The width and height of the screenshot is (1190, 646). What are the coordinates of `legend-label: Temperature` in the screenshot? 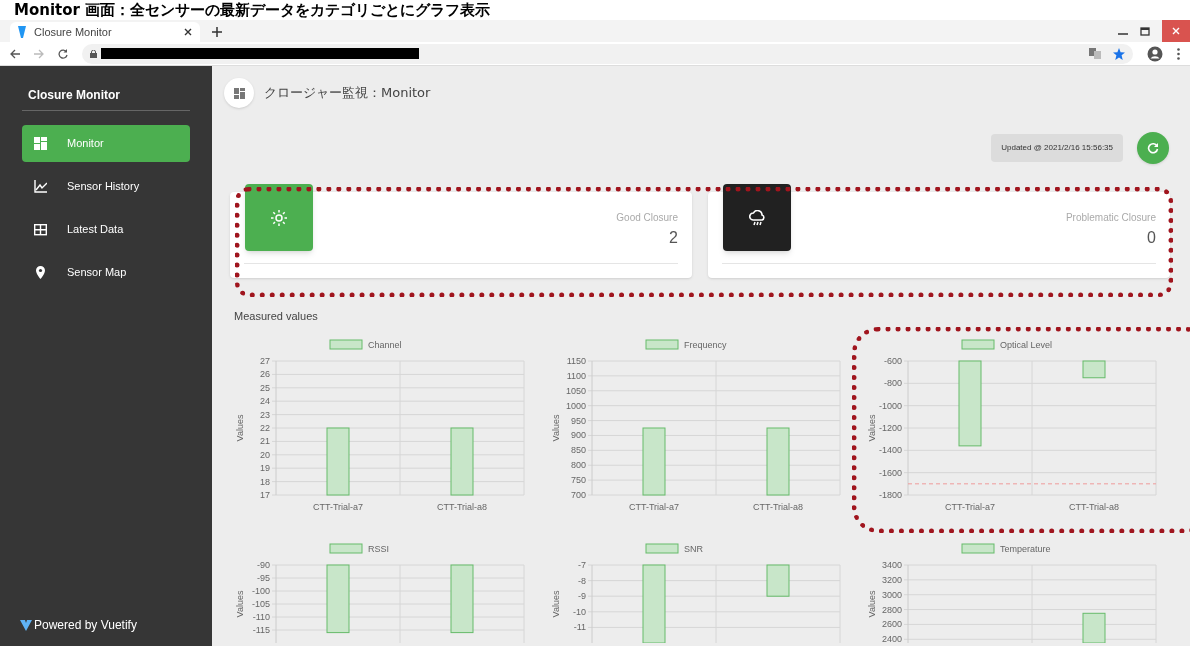 It's located at (1025, 548).